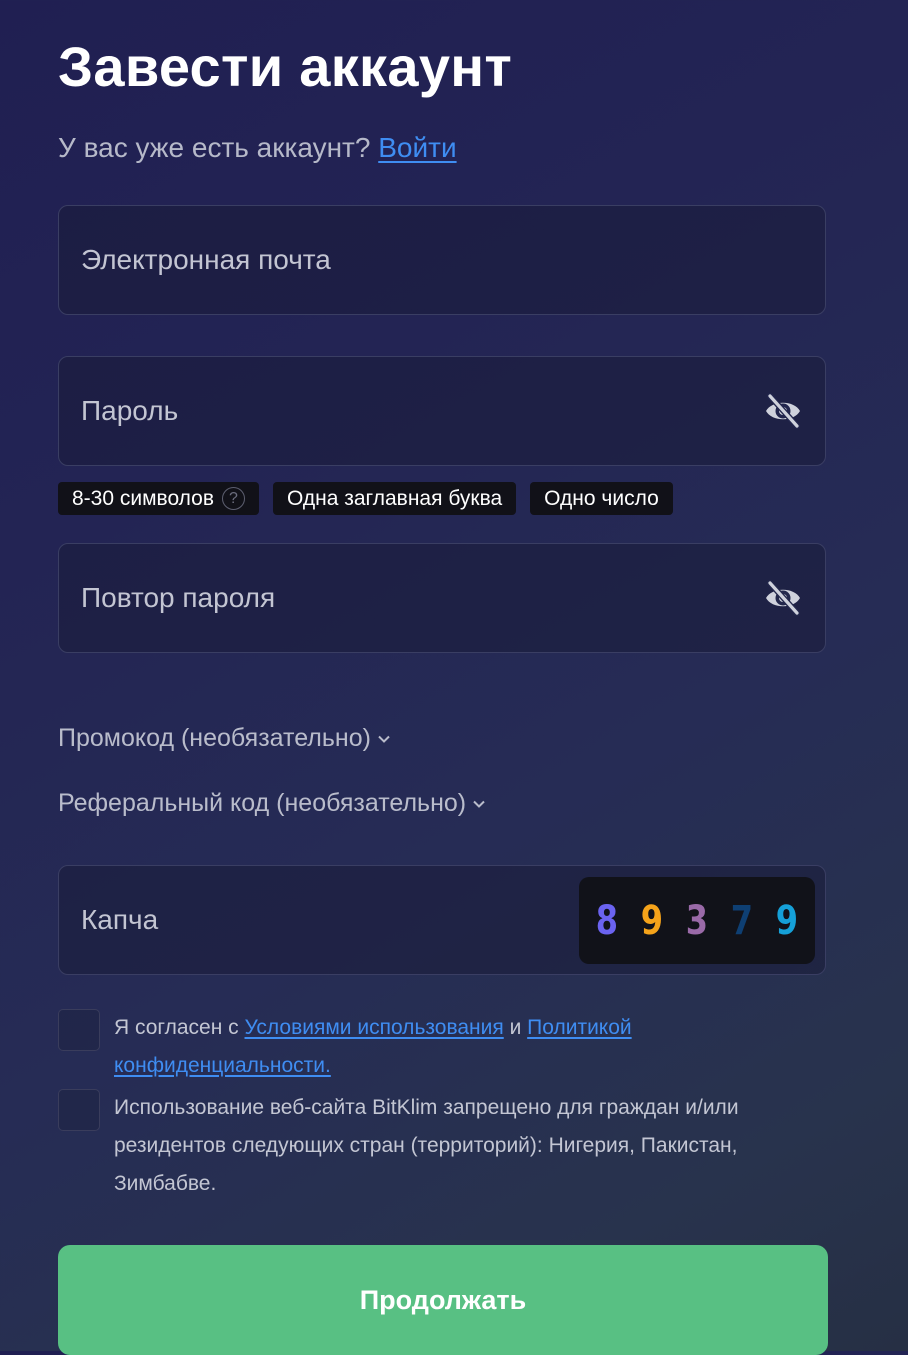 Image resolution: width=908 pixels, height=1355 pixels. I want to click on continue-button: Продолжать, so click(443, 1300).